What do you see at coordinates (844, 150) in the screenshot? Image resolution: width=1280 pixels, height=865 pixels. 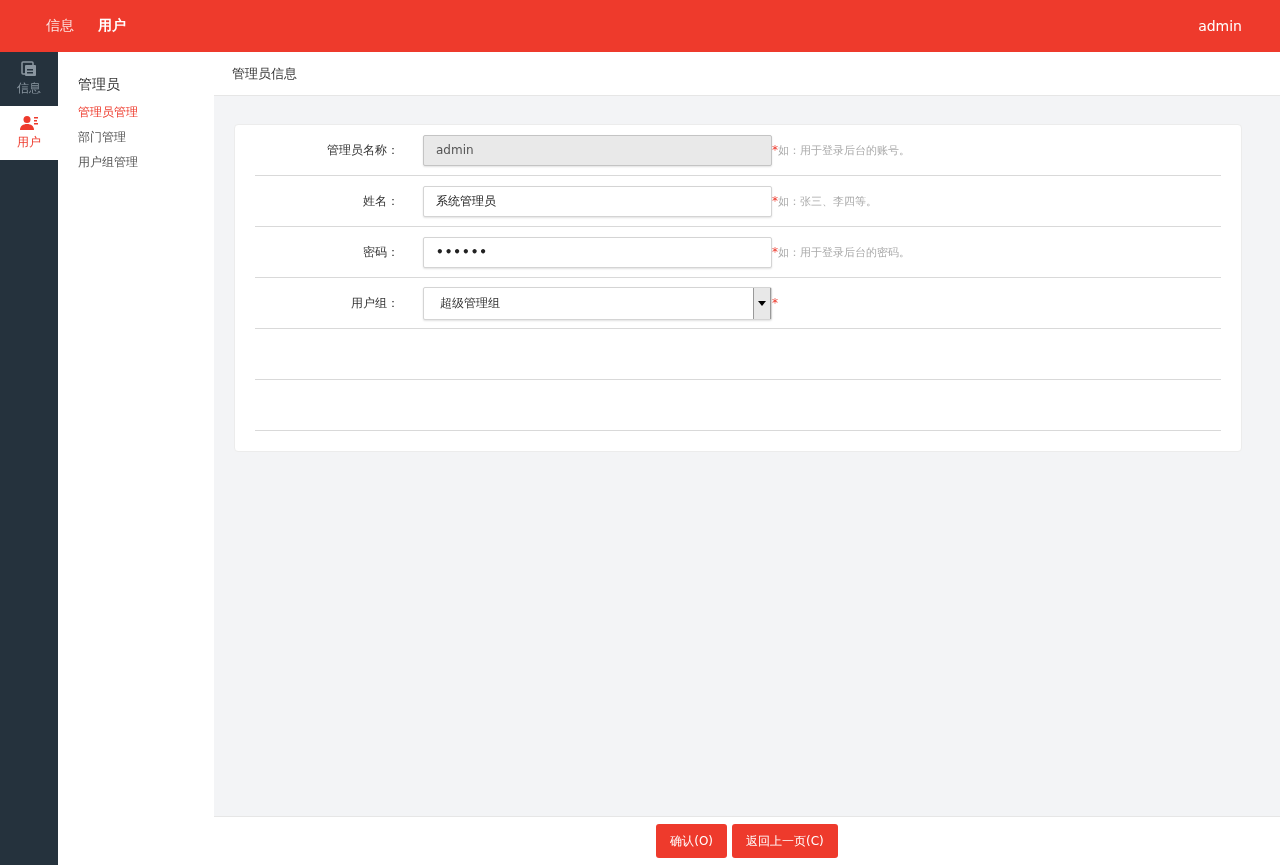 I see `field-hint: 如：用于登录后台的账号。` at bounding box center [844, 150].